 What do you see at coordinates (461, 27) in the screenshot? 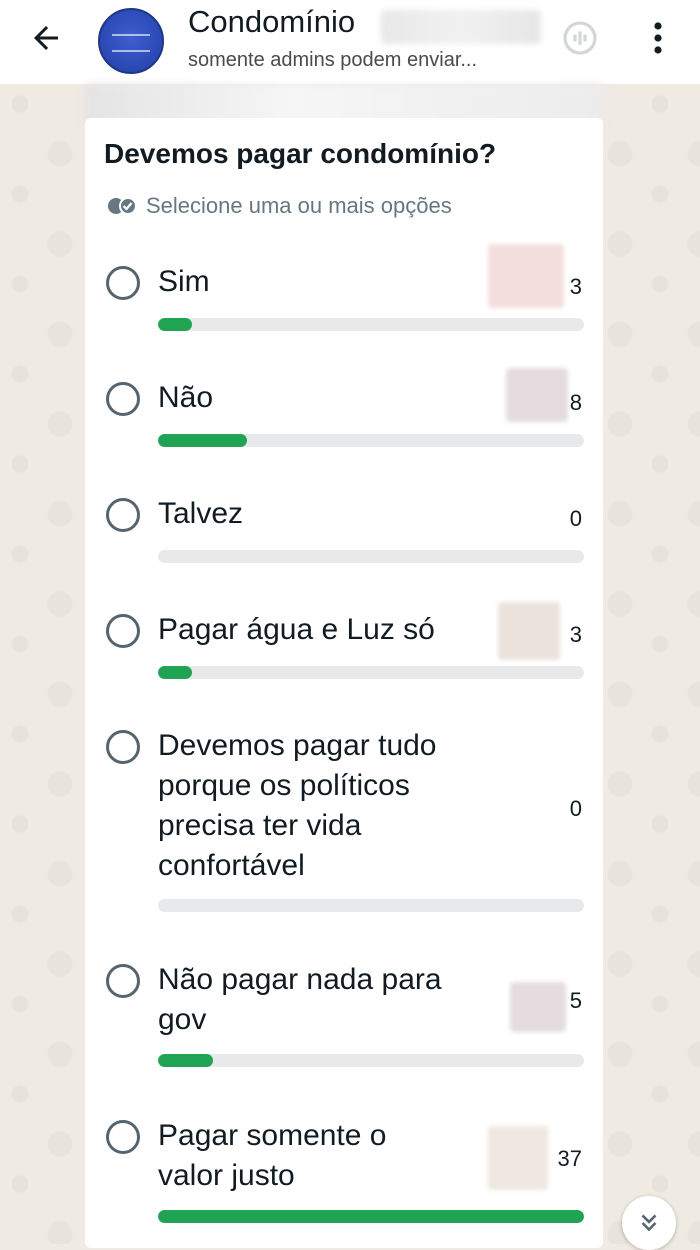
I see `title-redaction` at bounding box center [461, 27].